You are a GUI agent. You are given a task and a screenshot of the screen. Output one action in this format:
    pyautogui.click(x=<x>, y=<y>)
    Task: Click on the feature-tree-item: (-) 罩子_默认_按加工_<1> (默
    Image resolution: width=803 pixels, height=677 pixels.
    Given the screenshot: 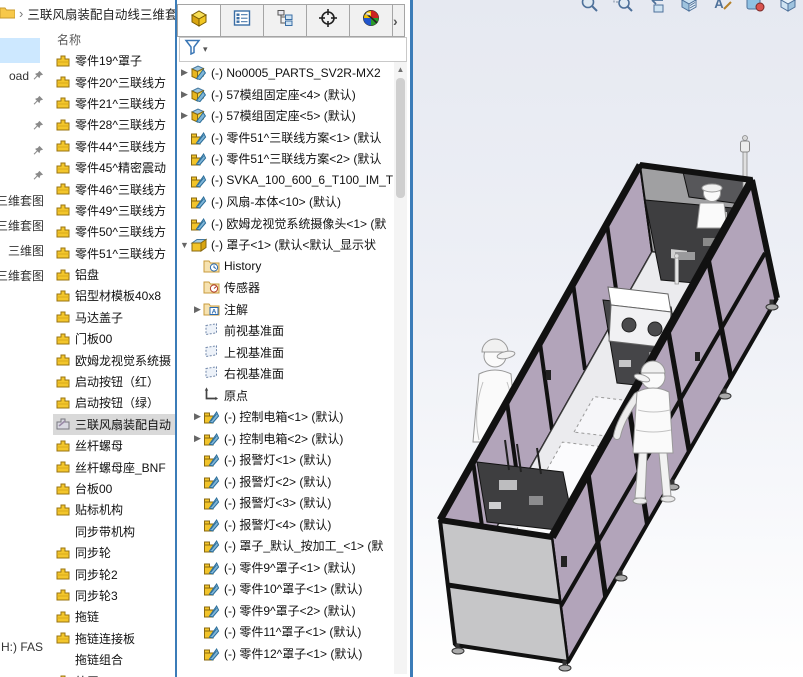 What is the action you would take?
    pyautogui.click(x=288, y=546)
    